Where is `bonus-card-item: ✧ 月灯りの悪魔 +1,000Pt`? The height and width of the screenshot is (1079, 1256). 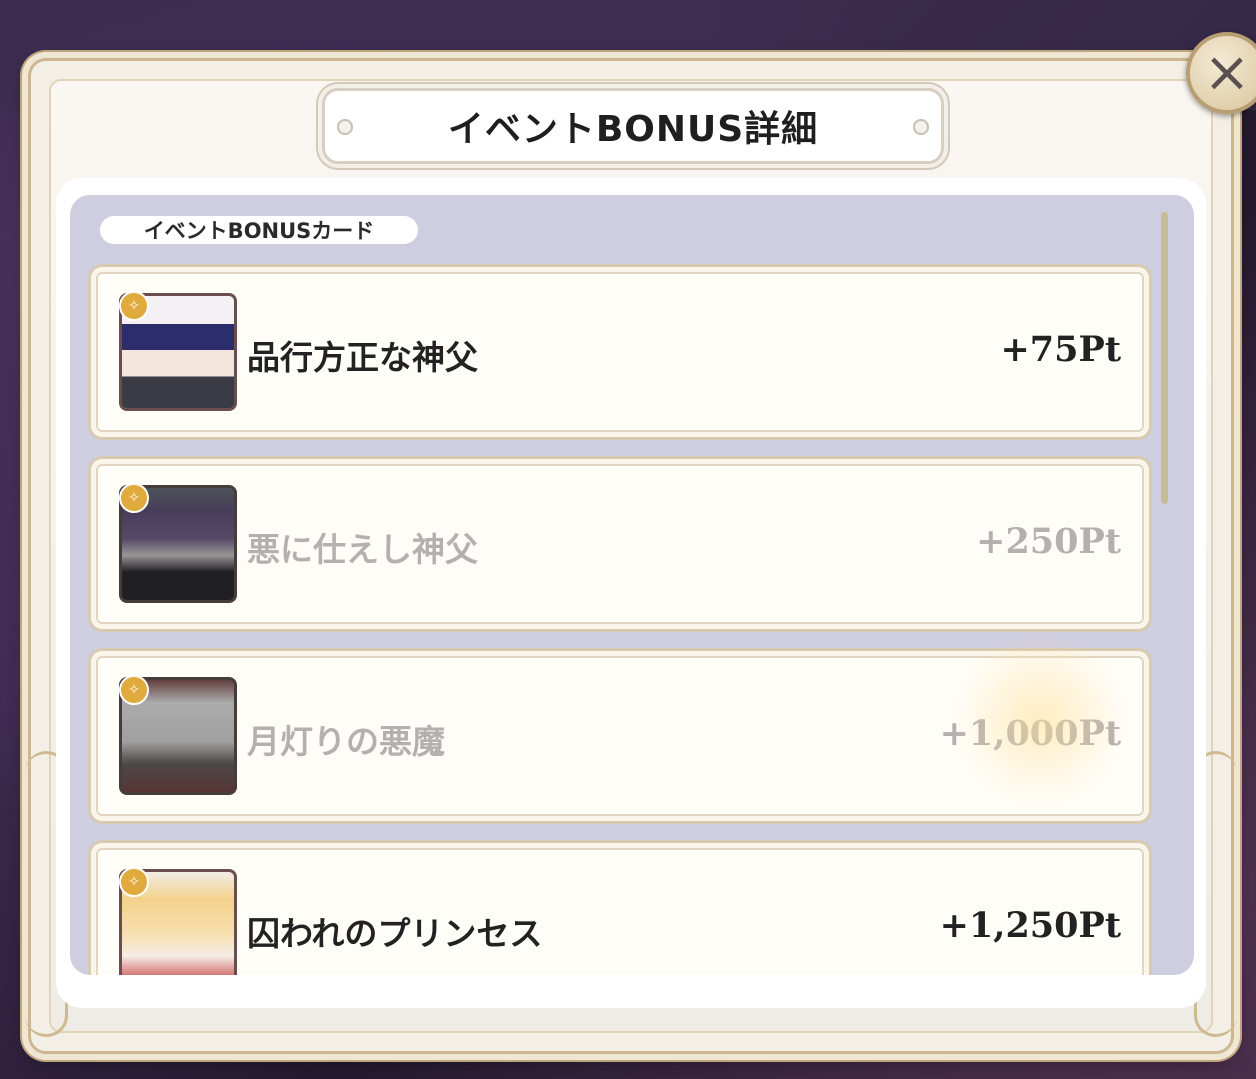
bonus-card-item: ✧ 月灯りの悪魔 +1,000Pt is located at coordinates (620, 736).